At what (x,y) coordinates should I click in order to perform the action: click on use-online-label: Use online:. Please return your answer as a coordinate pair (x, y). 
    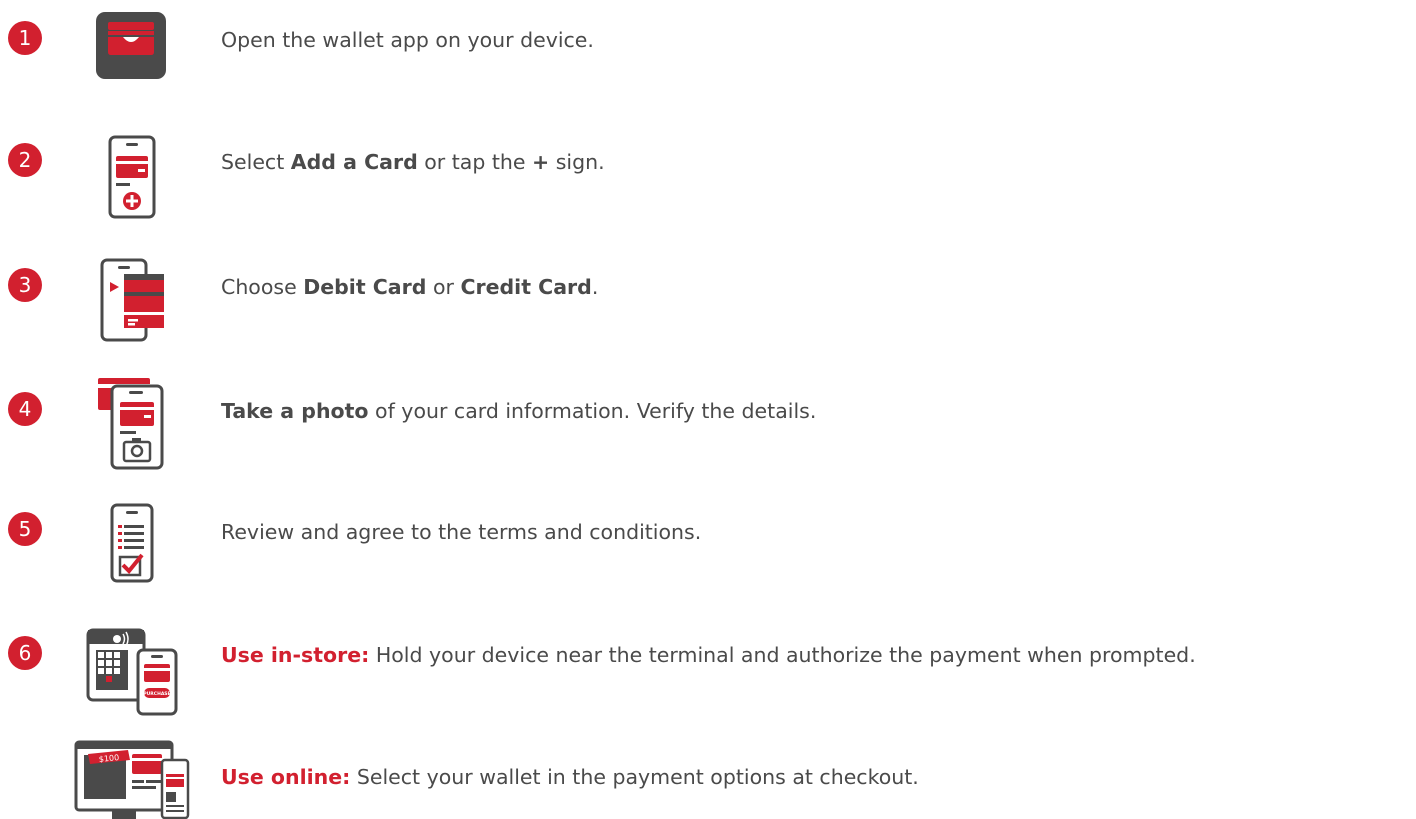
    Looking at the image, I should click on (286, 777).